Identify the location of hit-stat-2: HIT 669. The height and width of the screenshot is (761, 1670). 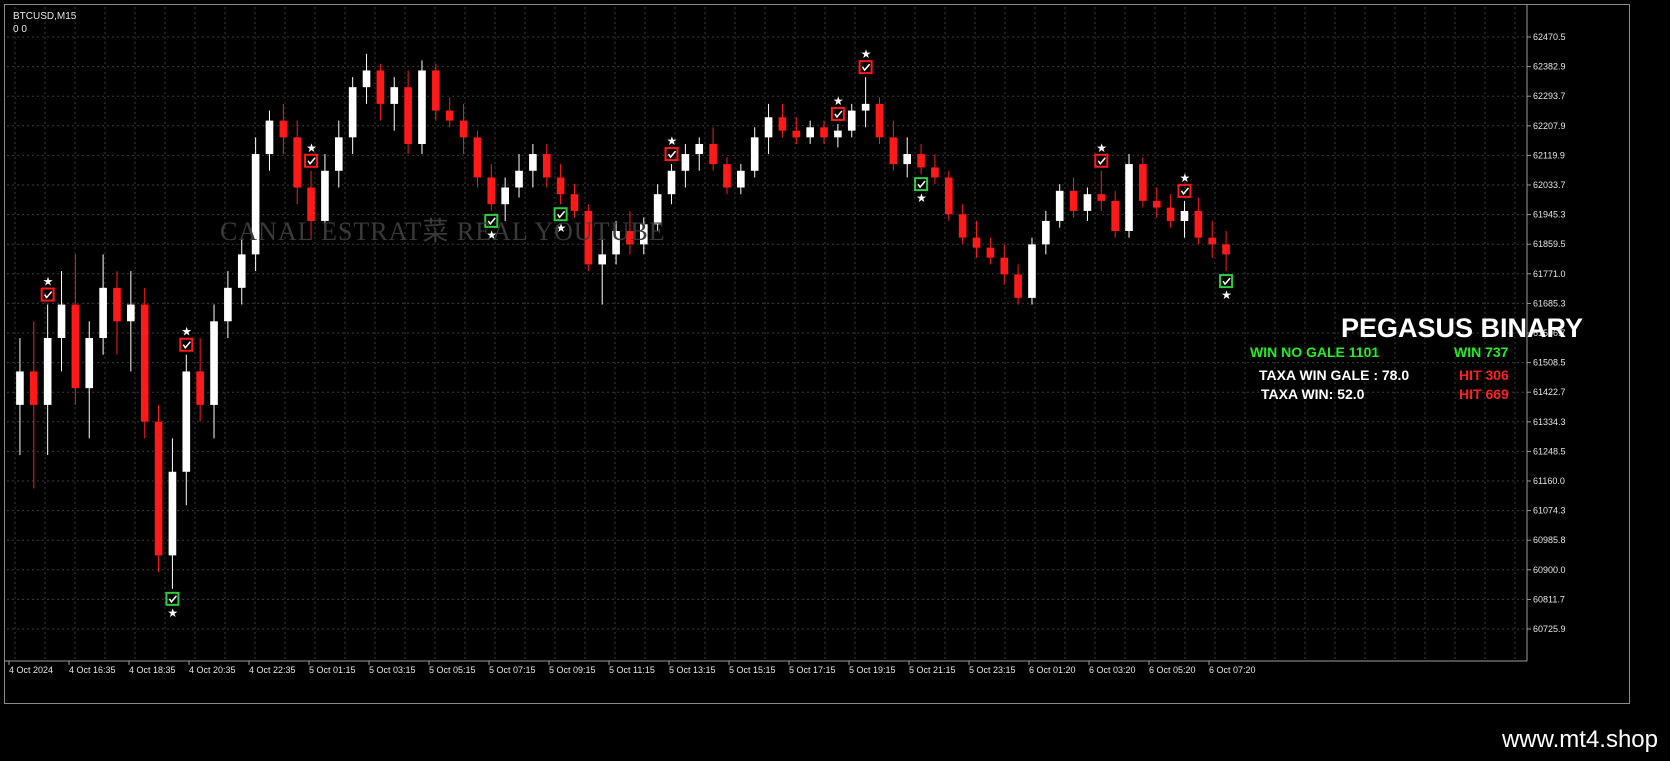
(1484, 394).